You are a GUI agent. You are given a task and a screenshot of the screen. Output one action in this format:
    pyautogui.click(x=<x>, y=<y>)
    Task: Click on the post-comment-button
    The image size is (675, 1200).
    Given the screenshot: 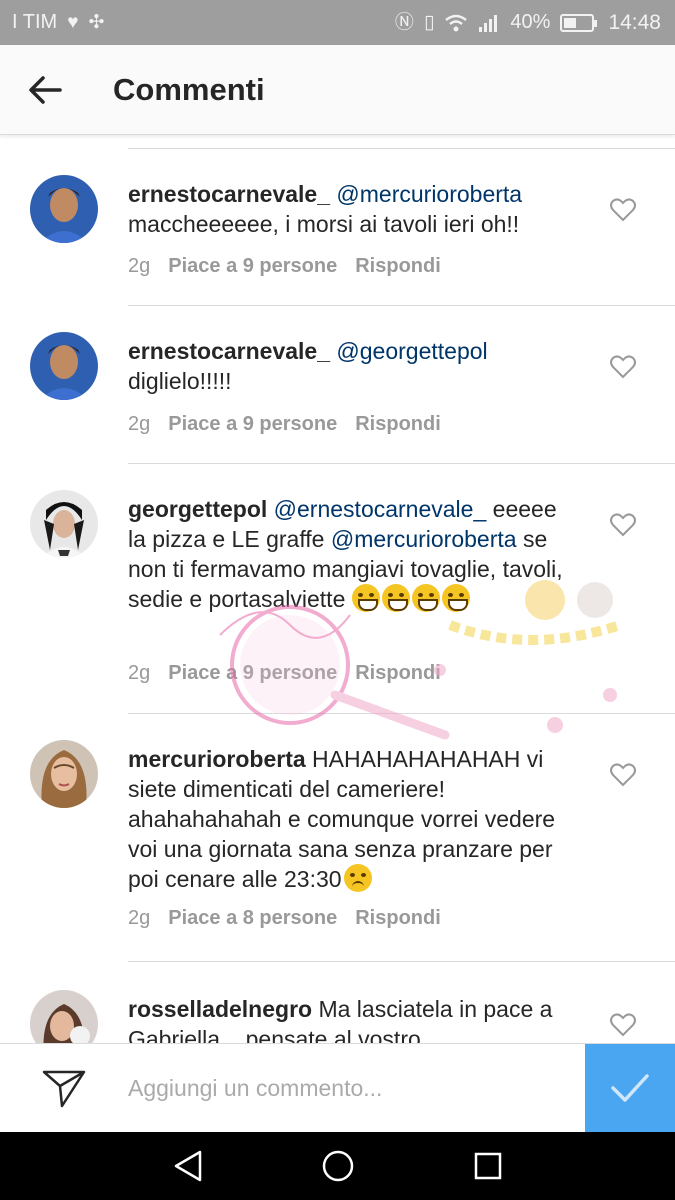 What is the action you would take?
    pyautogui.click(x=630, y=1088)
    